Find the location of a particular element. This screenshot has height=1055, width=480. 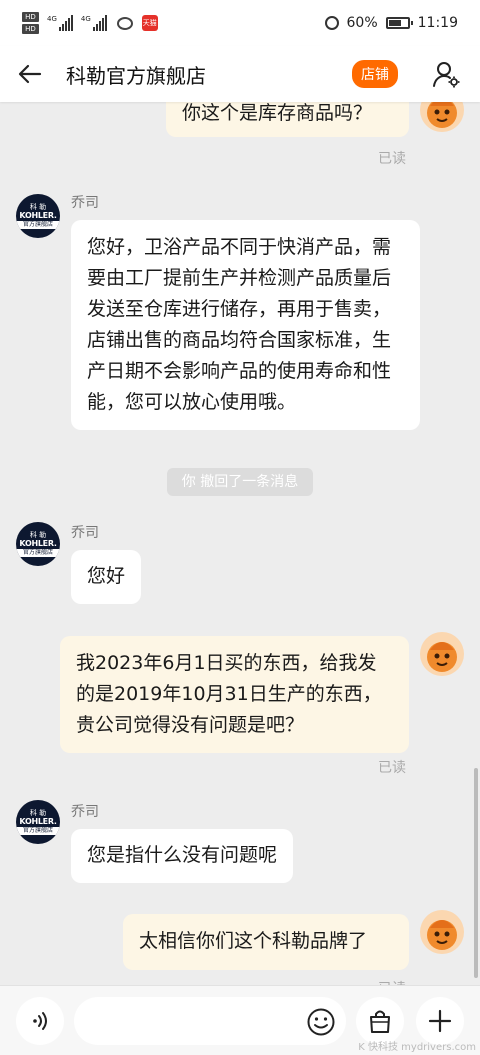

emoji-icon is located at coordinates (321, 1022).